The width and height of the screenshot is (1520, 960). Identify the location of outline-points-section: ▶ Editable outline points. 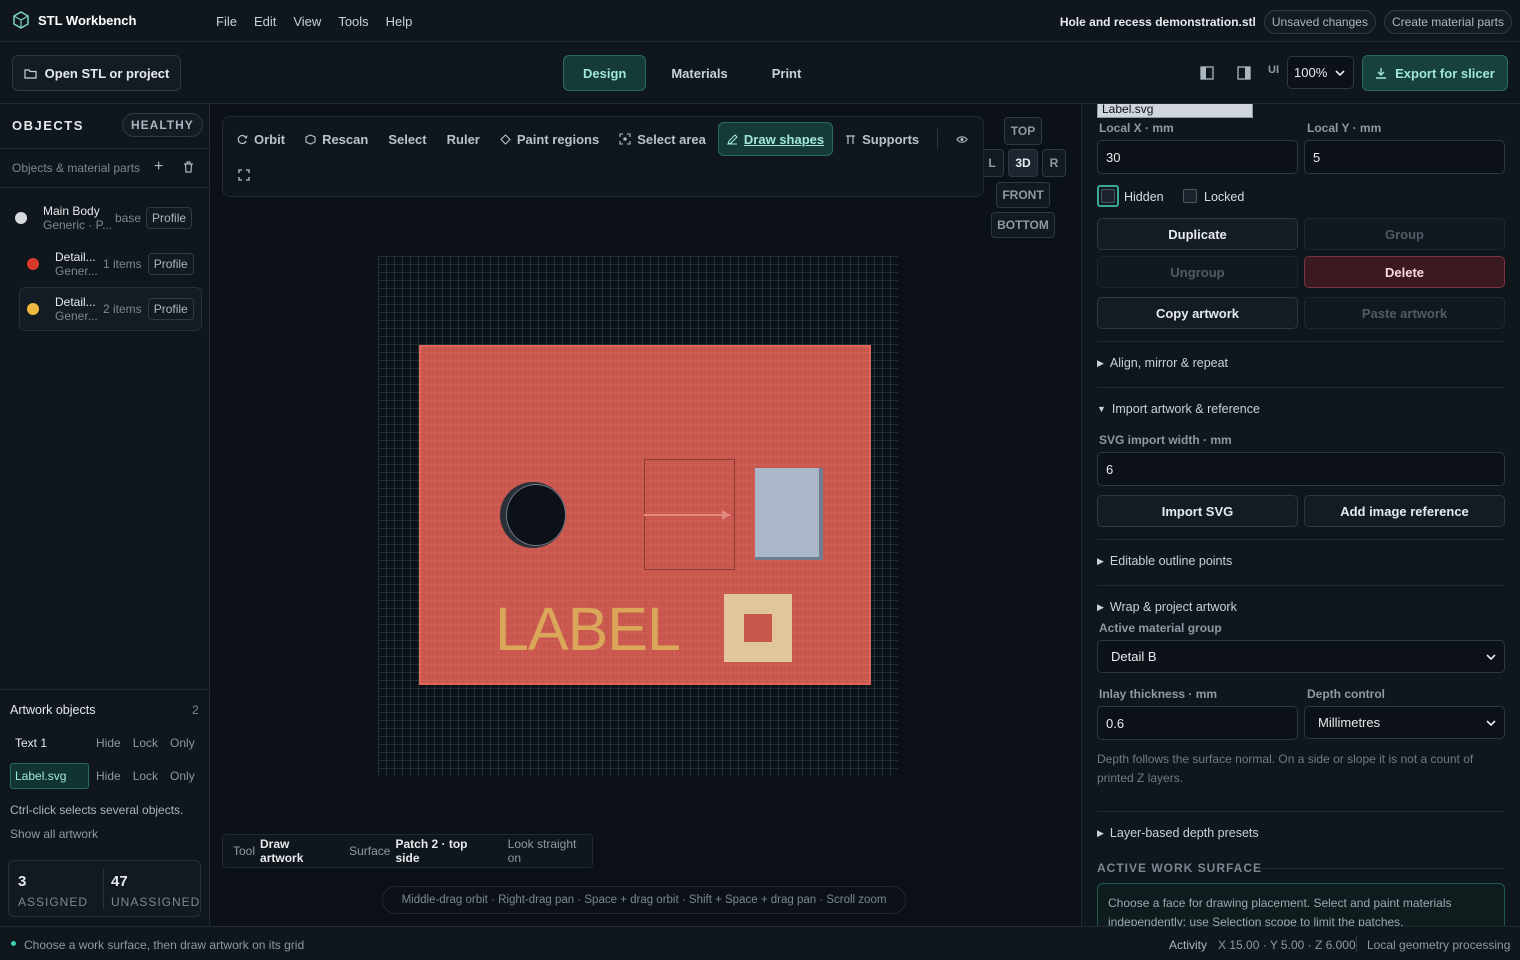
(1164, 561).